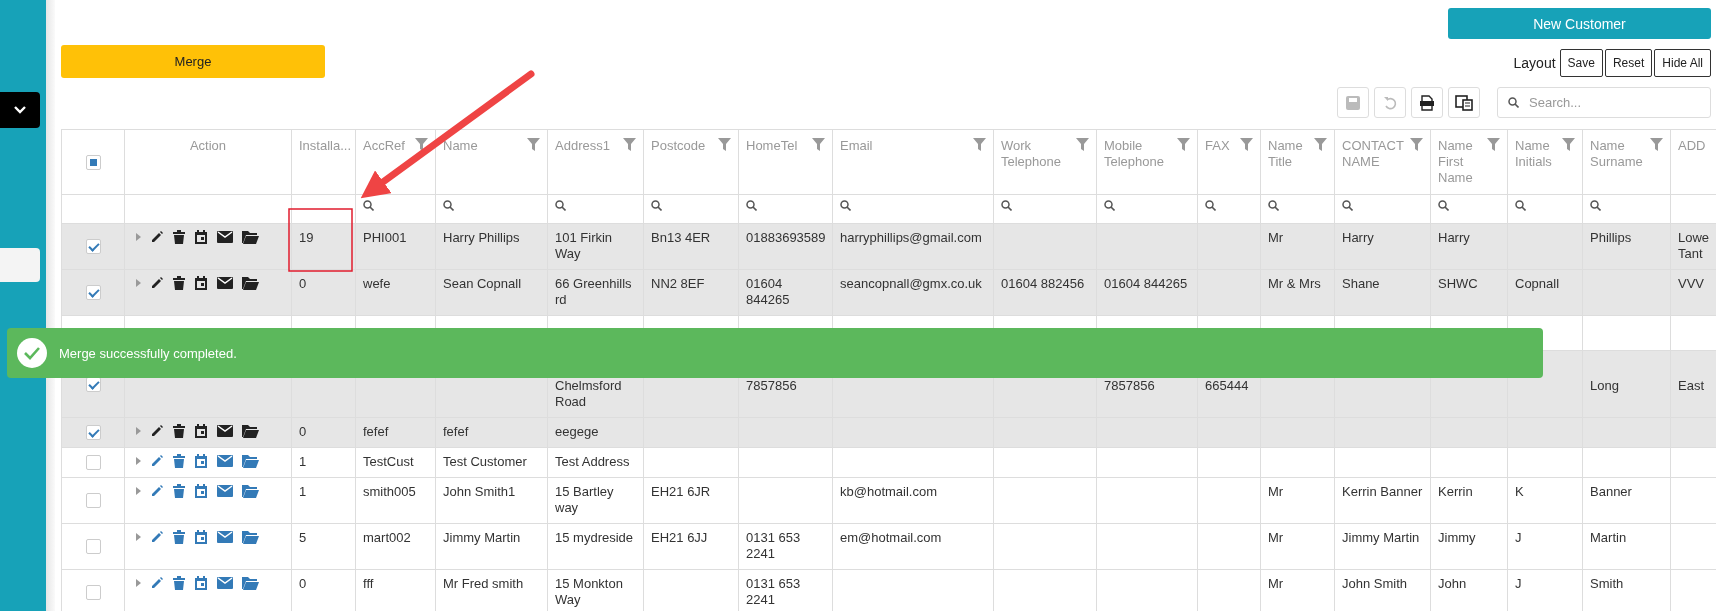 This screenshot has width=1716, height=611. What do you see at coordinates (1628, 63) in the screenshot?
I see `layout-button: Reset` at bounding box center [1628, 63].